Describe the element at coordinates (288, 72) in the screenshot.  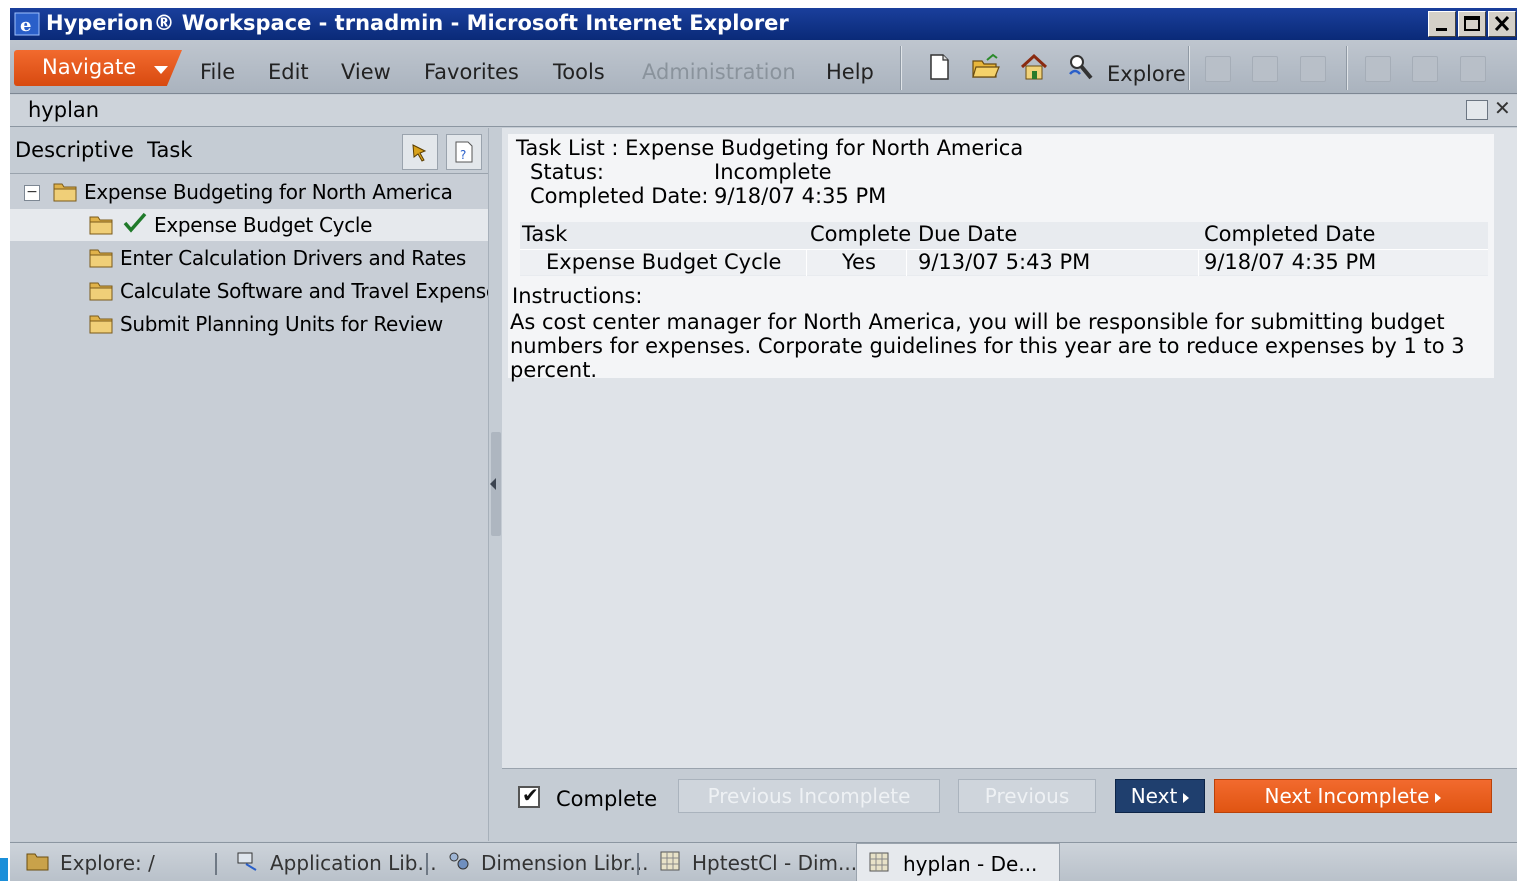
I see `menu-edit: Edit` at that location.